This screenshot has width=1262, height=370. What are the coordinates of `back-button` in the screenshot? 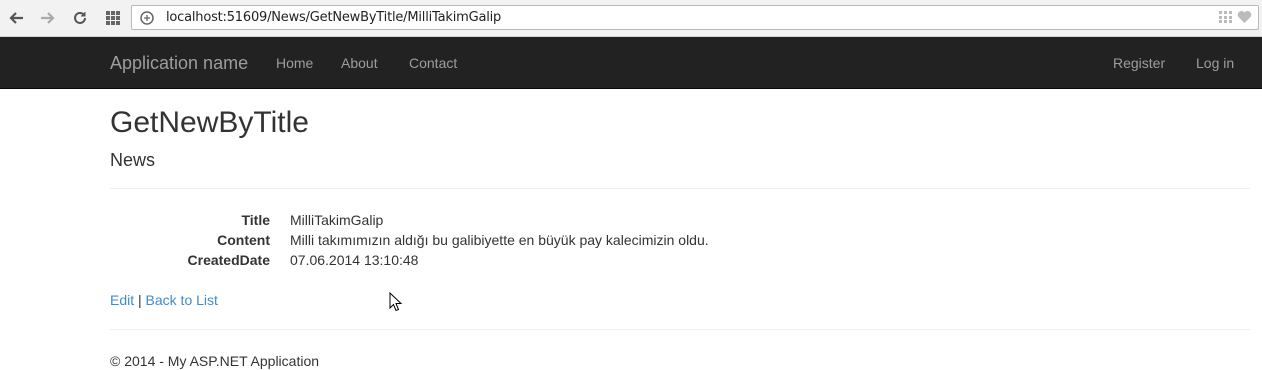 It's located at (17, 18).